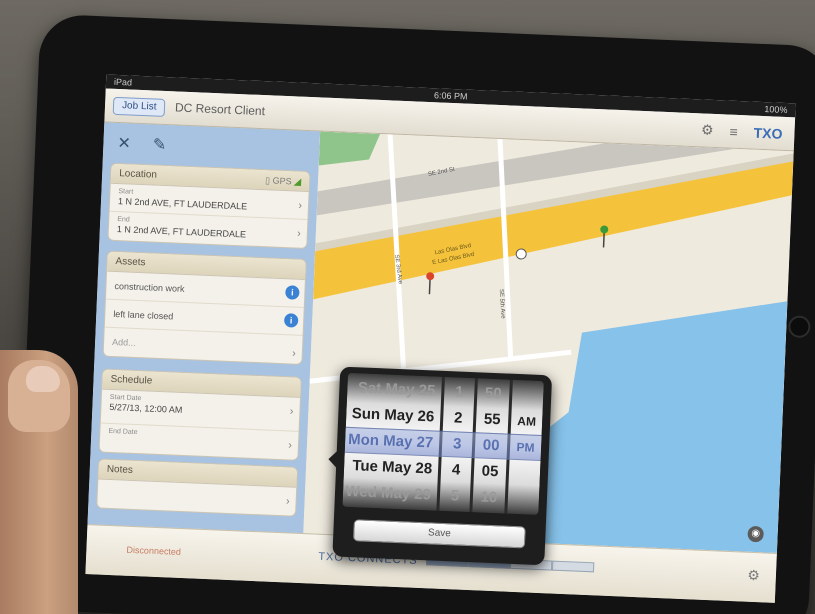 The height and width of the screenshot is (614, 815). What do you see at coordinates (733, 131) in the screenshot?
I see `menu-icon: ≡` at bounding box center [733, 131].